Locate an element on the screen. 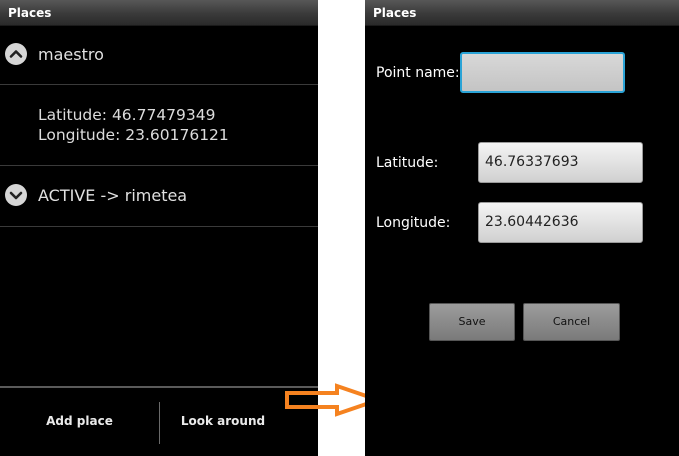 The image size is (679, 456). collapse-icon is located at coordinates (16, 54).